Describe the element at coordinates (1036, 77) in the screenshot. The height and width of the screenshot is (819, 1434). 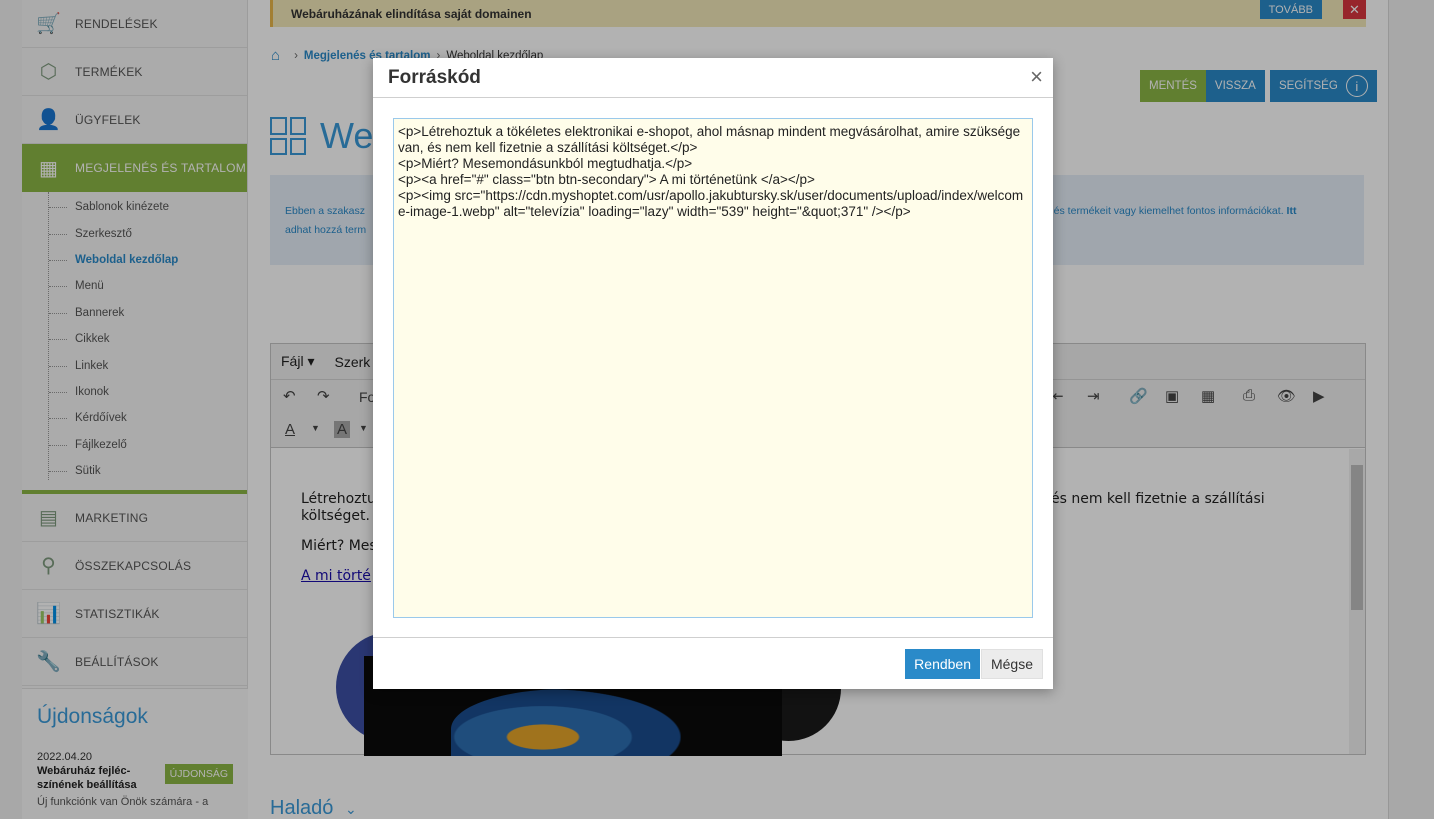
I see `close-icon: ×` at that location.